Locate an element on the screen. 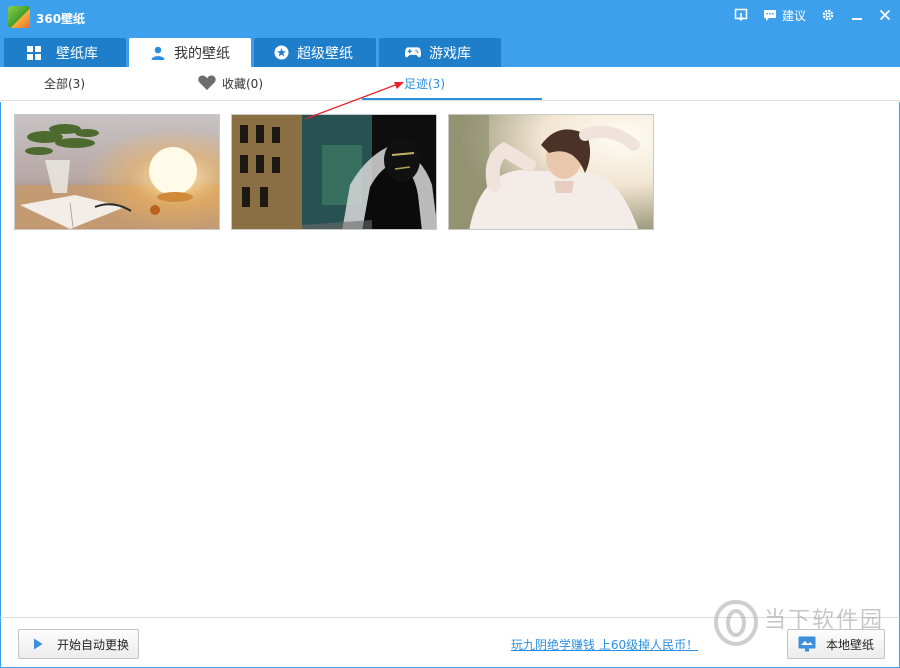  star-icon is located at coordinates (281, 53).